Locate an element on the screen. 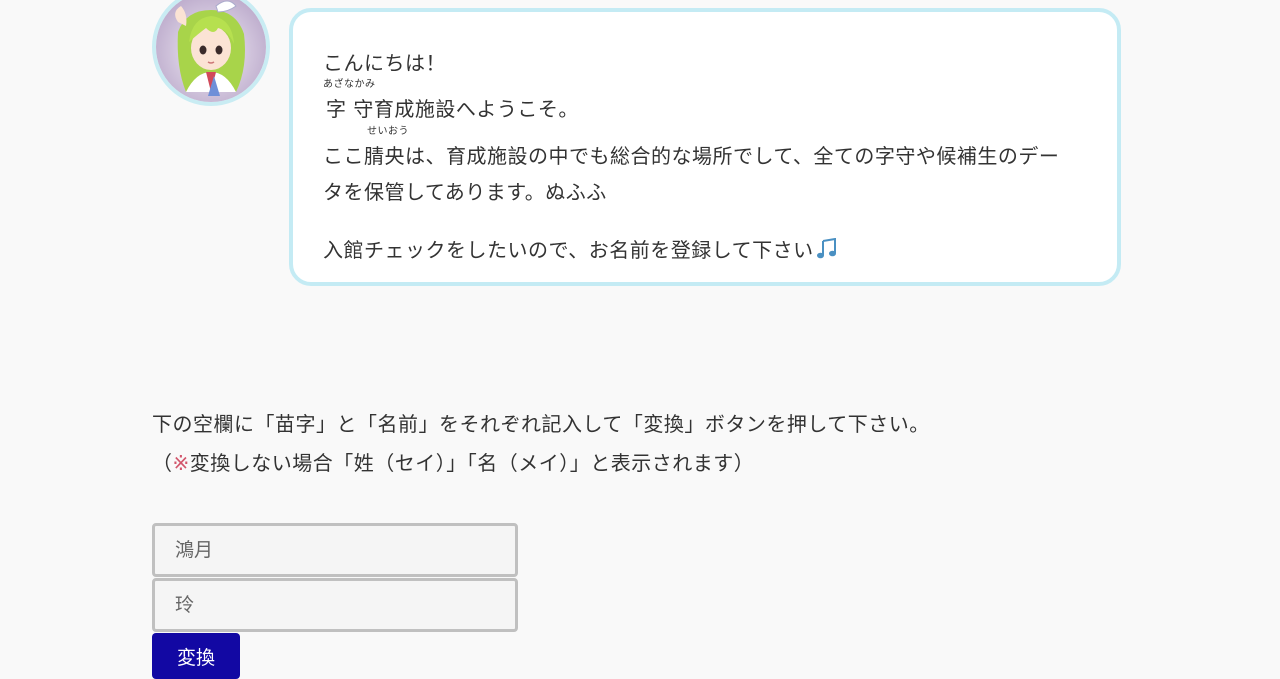 The width and height of the screenshot is (1280, 679). ruby-seiou: せいおう is located at coordinates (388, 131).